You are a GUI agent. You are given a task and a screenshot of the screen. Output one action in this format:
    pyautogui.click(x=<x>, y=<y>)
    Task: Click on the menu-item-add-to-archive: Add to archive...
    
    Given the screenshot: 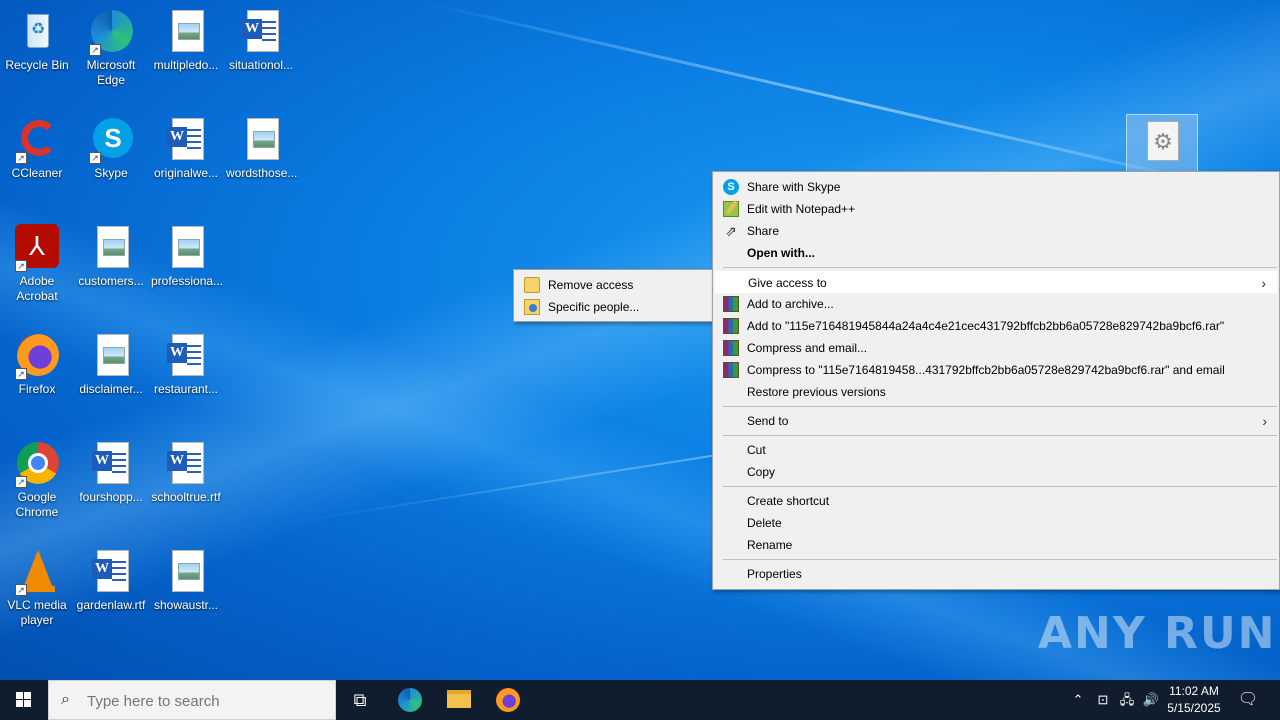 What is the action you would take?
    pyautogui.click(x=996, y=304)
    